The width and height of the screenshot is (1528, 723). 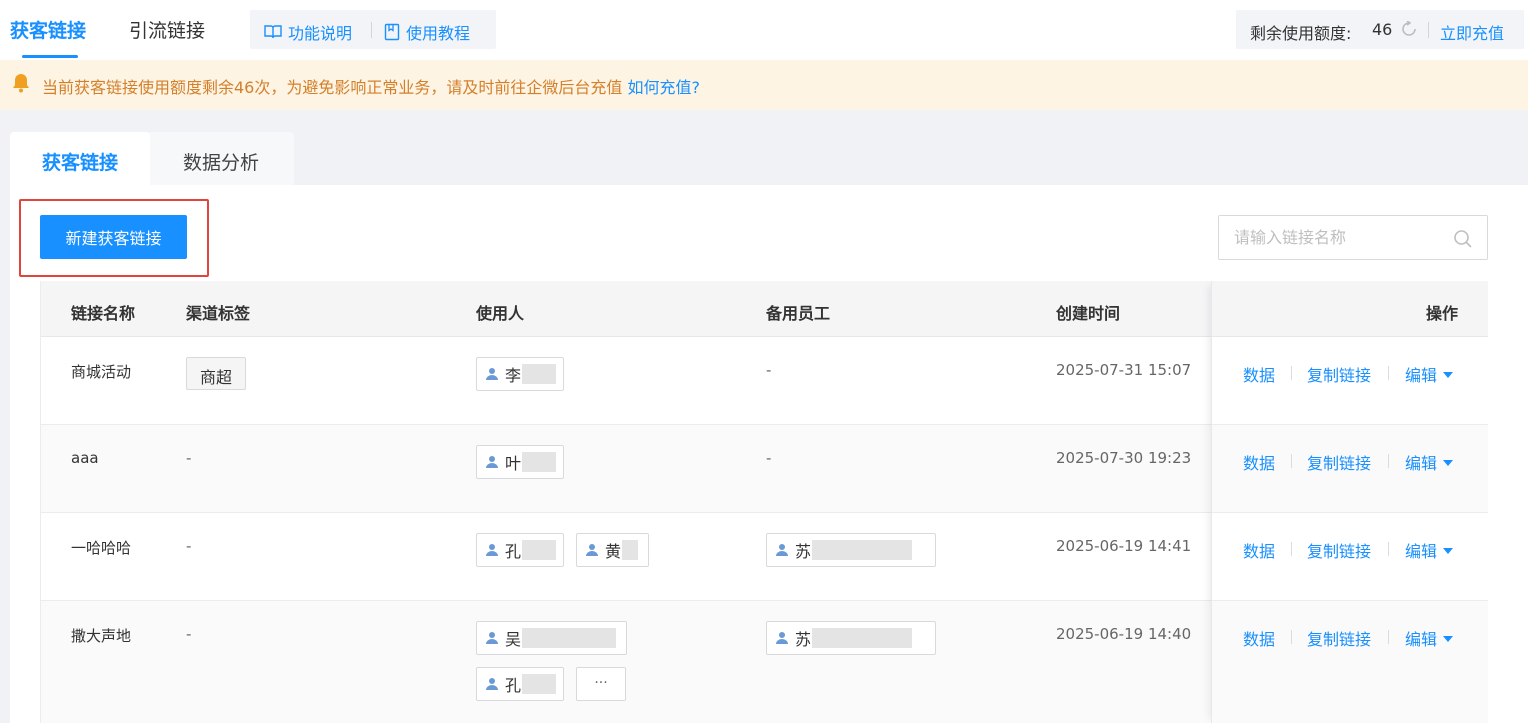 I want to click on link-name: aaa, so click(x=85, y=458).